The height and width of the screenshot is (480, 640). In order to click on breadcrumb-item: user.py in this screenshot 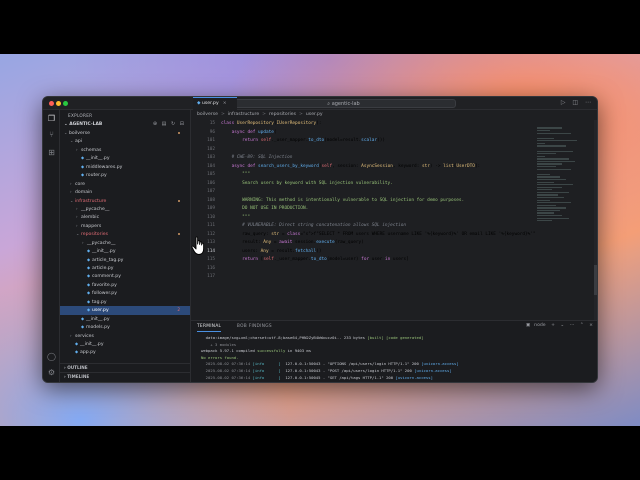, I will do `click(314, 114)`.